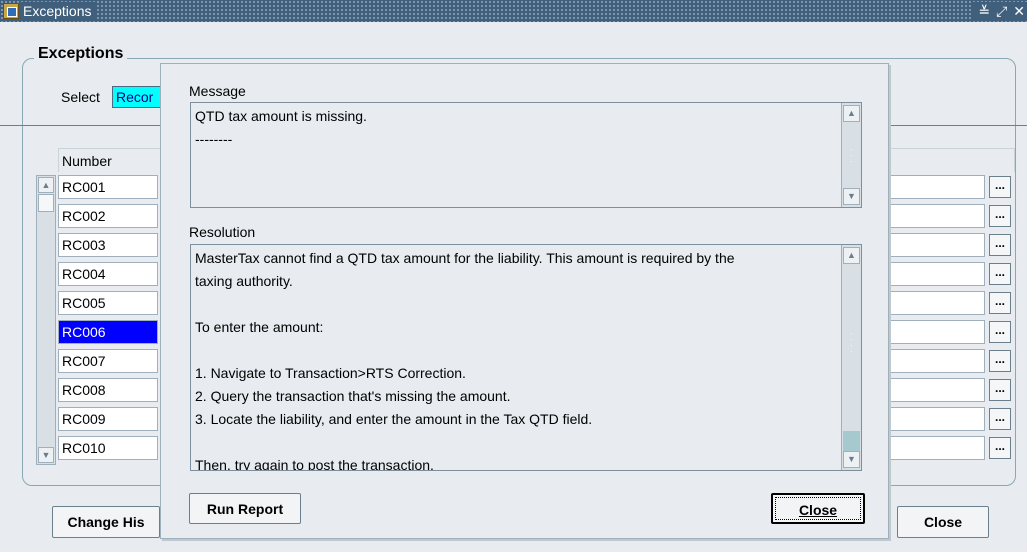  Describe the element at coordinates (851, 441) in the screenshot. I see `resolution-scroll-thumb` at that location.